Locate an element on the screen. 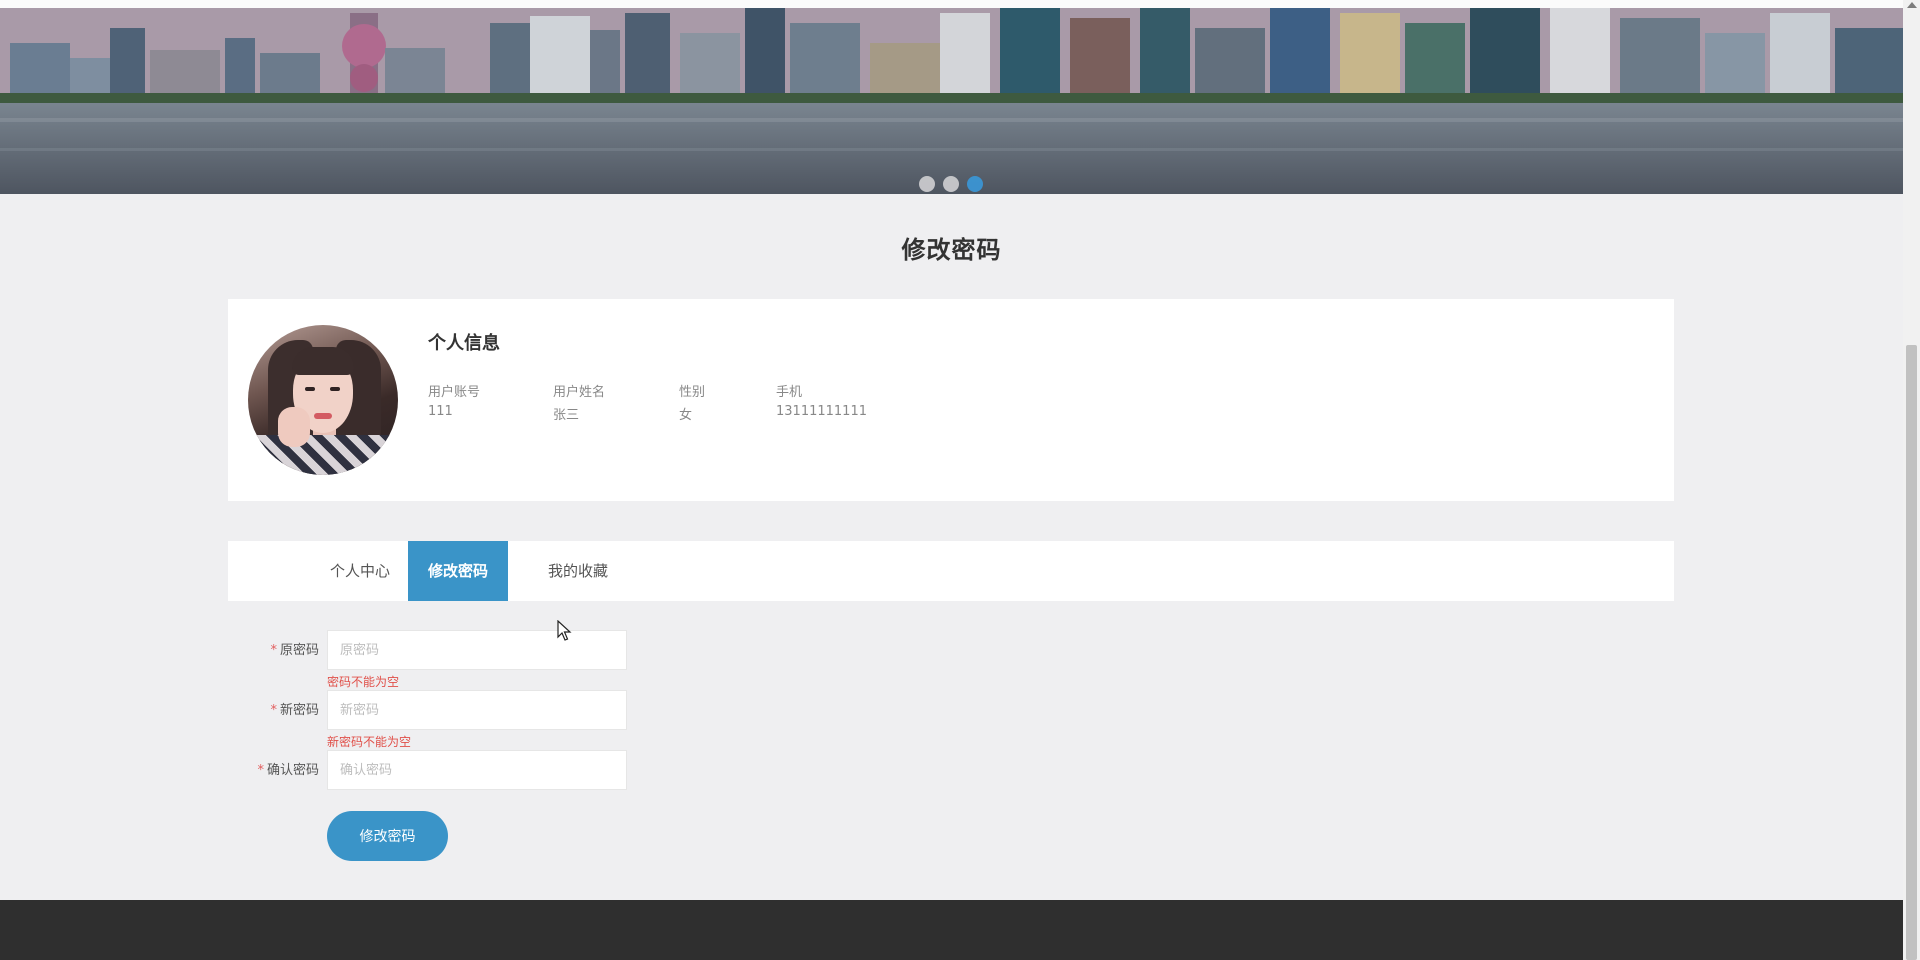 This screenshot has width=1920, height=960. mouse-pointer-icon is located at coordinates (564, 630).